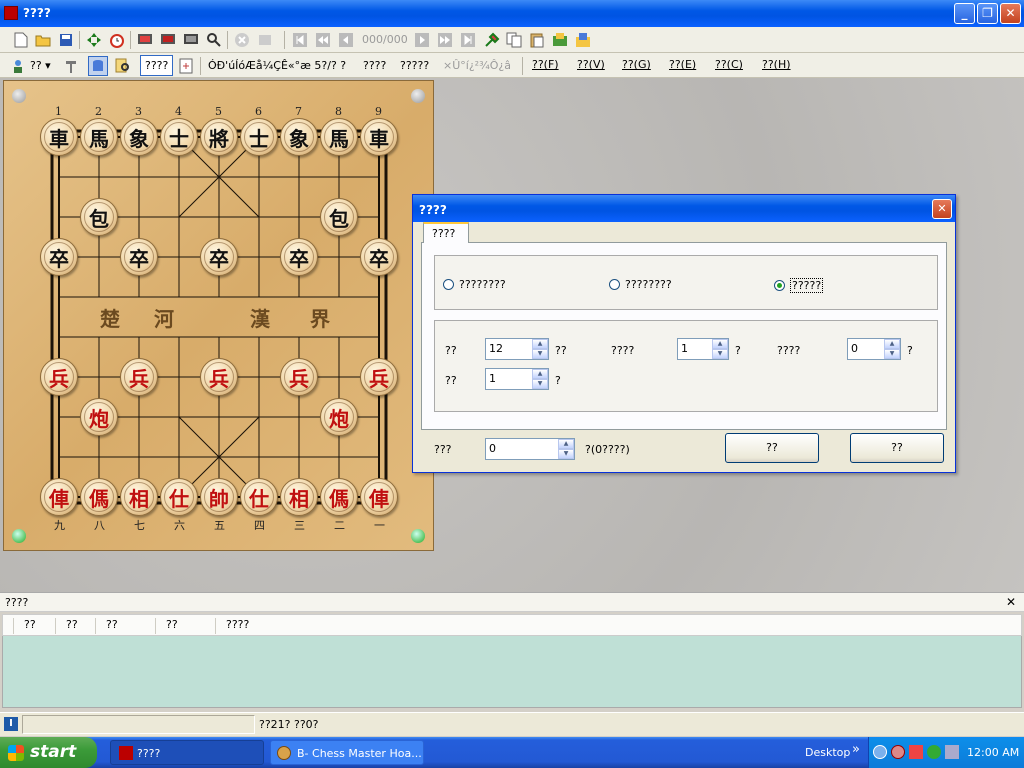 This screenshot has width=1024, height=768. I want to click on row1-spinner-3: 0 ▲ ▼, so click(874, 349).